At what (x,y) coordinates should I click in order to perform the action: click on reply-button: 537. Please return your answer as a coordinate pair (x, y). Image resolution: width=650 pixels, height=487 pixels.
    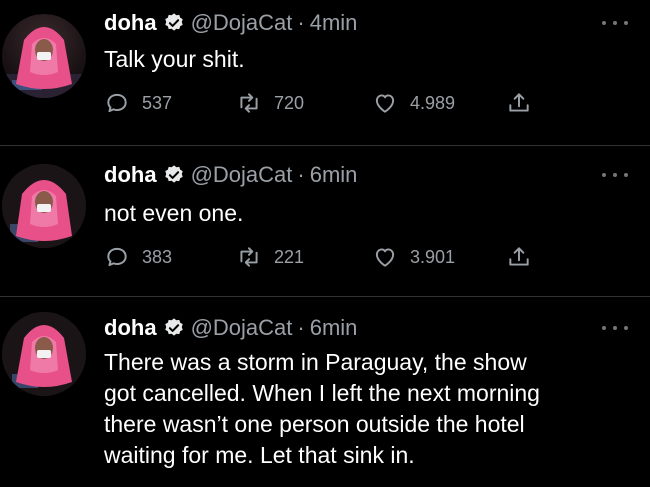
    Looking at the image, I should click on (138, 103).